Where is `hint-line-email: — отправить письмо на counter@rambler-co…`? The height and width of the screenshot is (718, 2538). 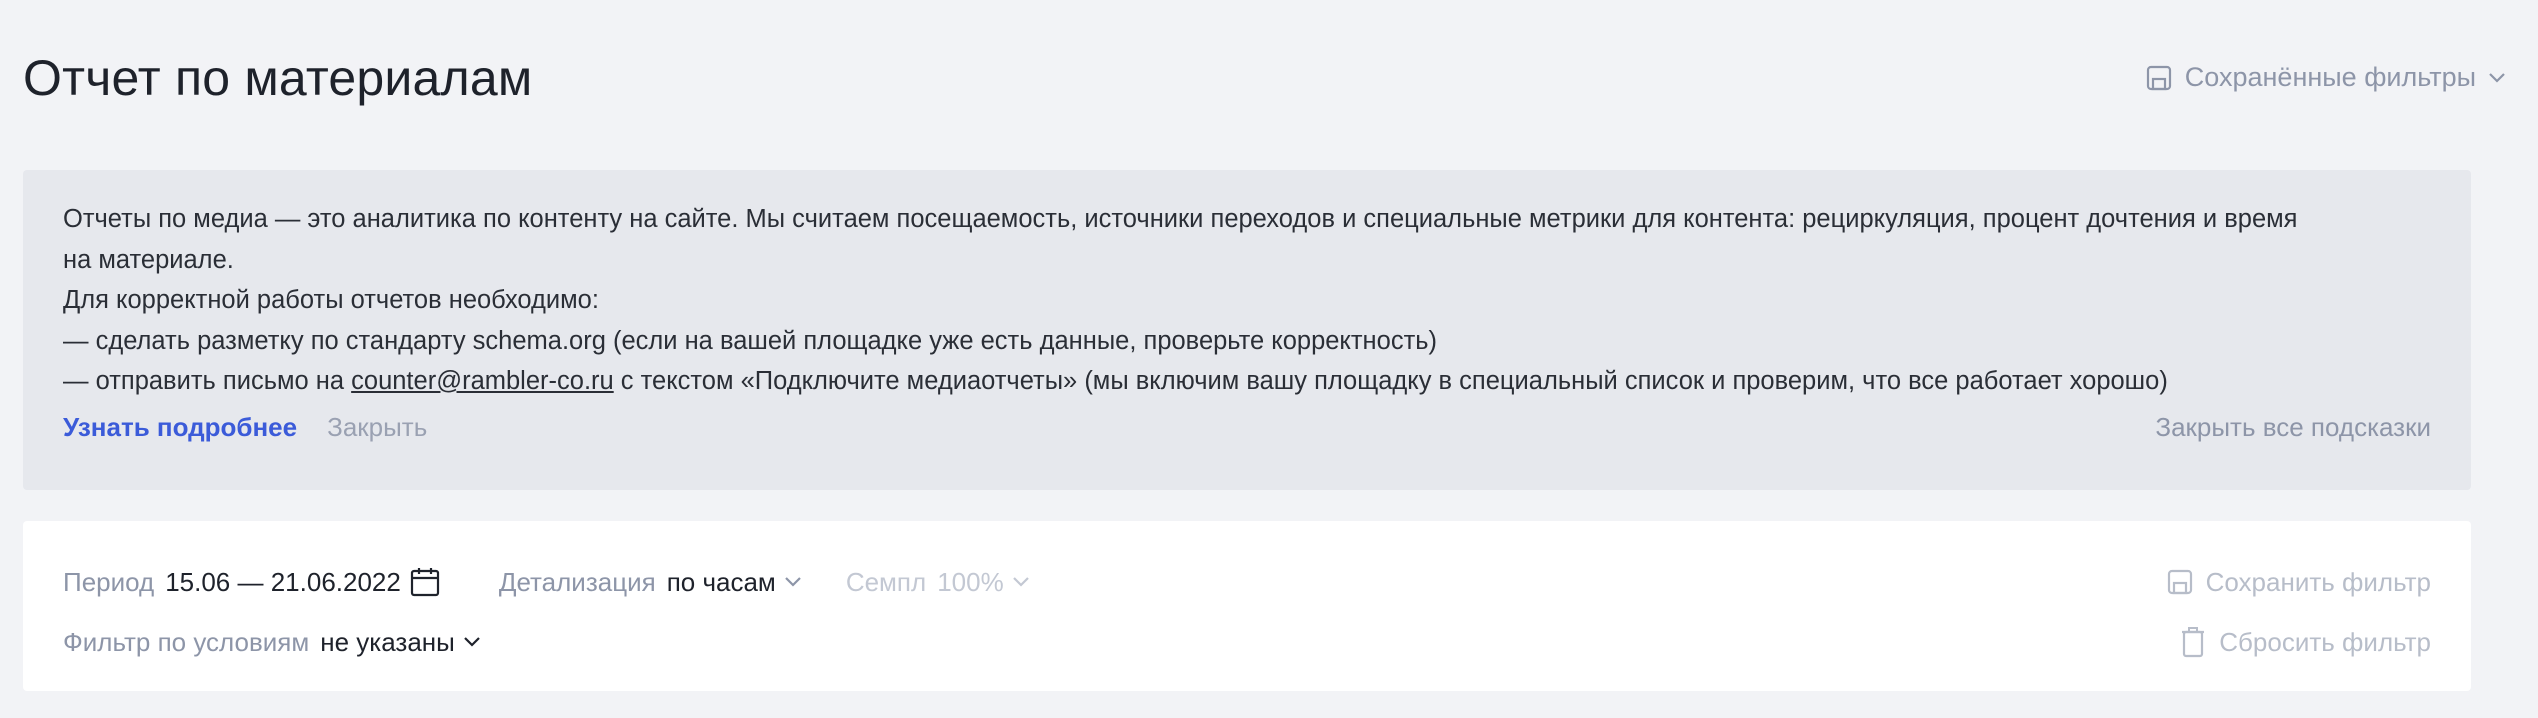
hint-line-email: — отправить письмо на counter@rambler-co… is located at coordinates (1247, 381).